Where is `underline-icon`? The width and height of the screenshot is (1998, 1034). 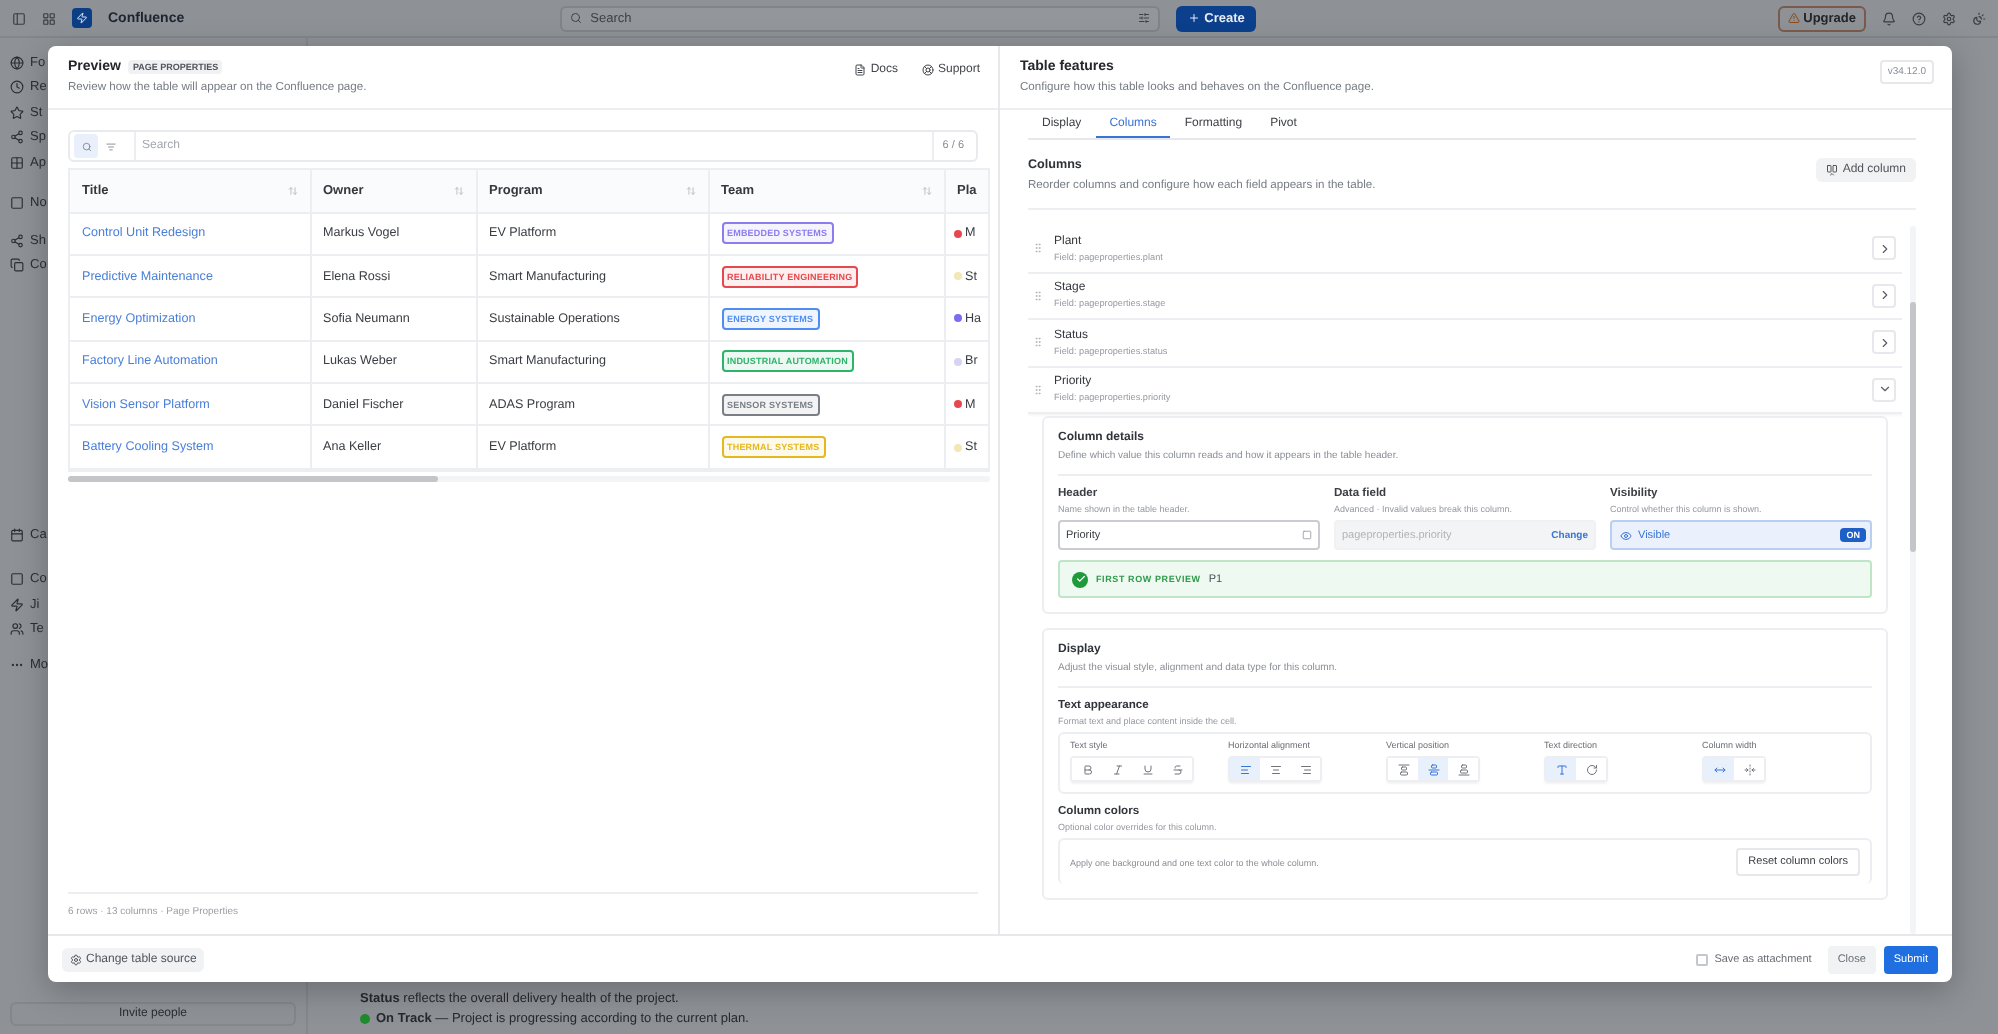
underline-icon is located at coordinates (1147, 769).